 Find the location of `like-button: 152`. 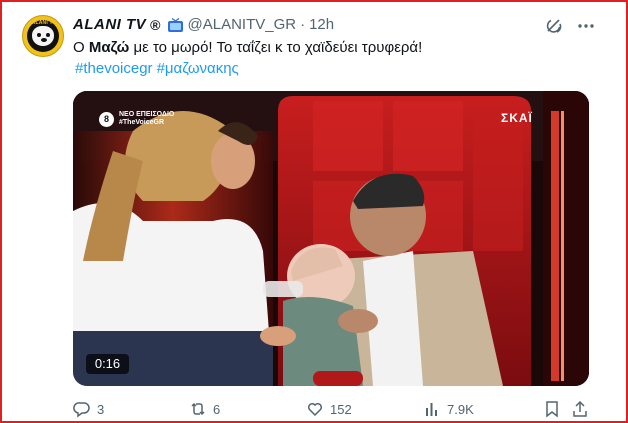

like-button: 152 is located at coordinates (329, 409).